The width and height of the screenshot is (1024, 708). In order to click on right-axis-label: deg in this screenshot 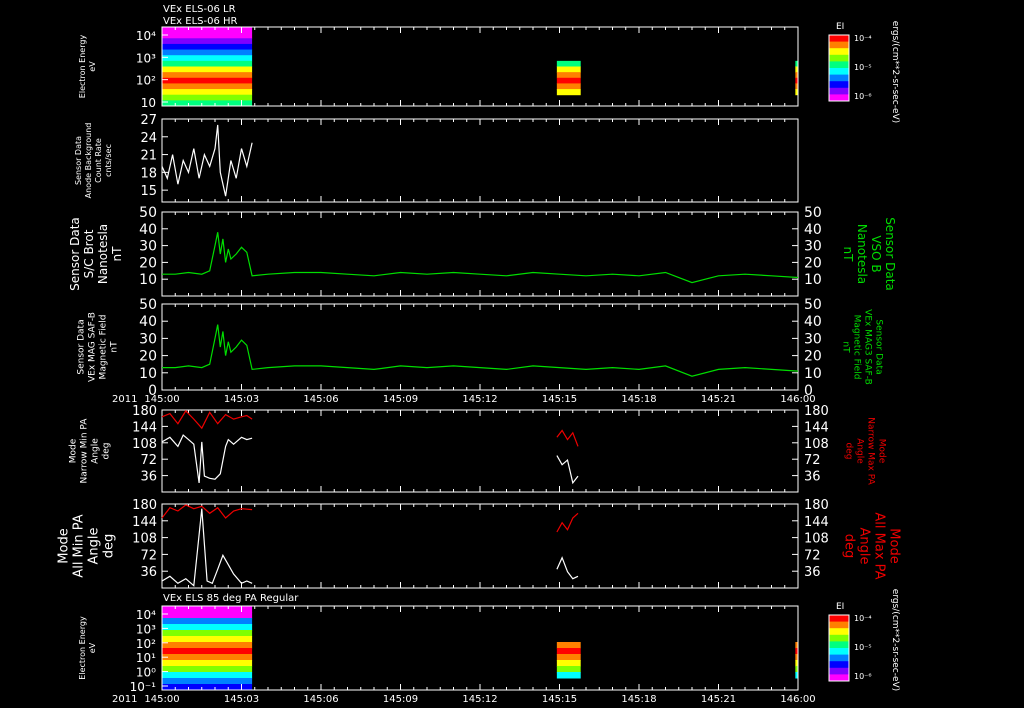, I will do `click(849, 546)`.